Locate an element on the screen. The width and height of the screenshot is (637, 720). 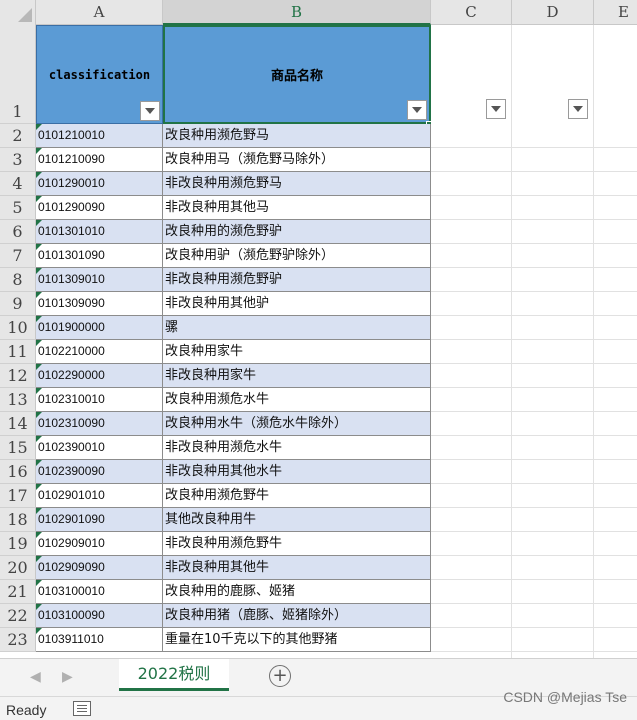
row-header: 23 is located at coordinates (18, 640).